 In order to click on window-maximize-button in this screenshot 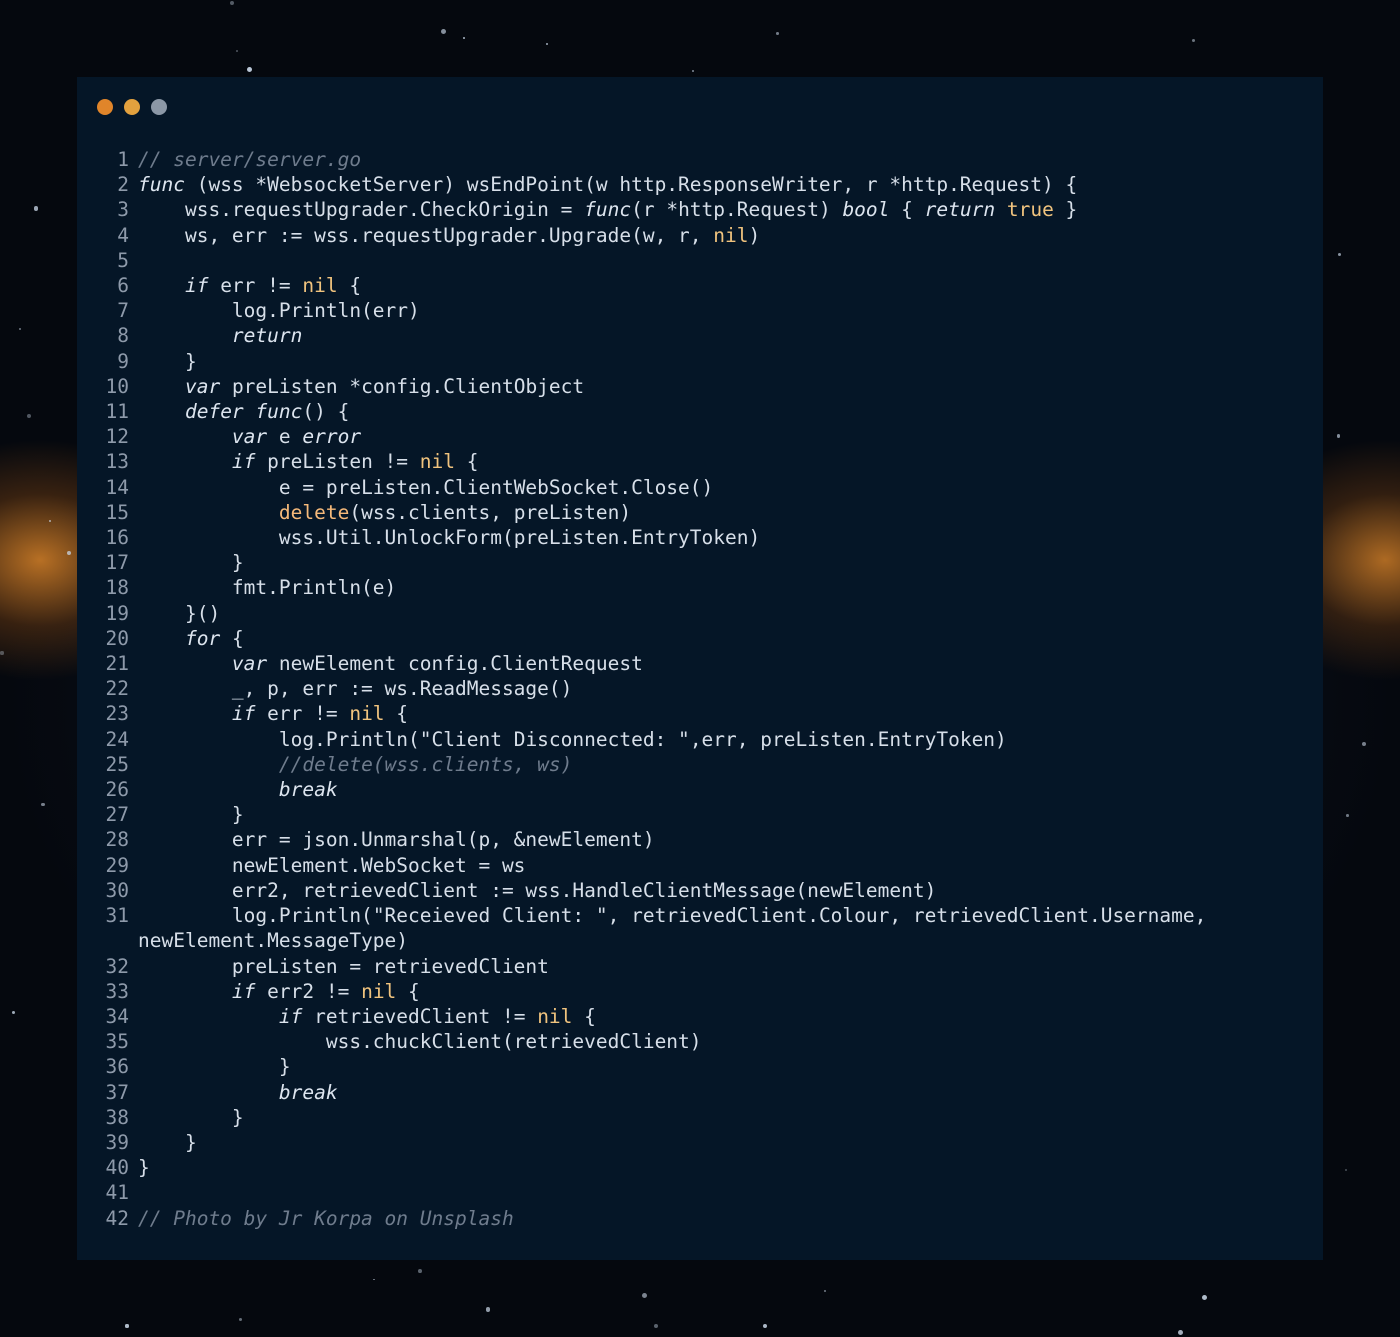, I will do `click(159, 107)`.